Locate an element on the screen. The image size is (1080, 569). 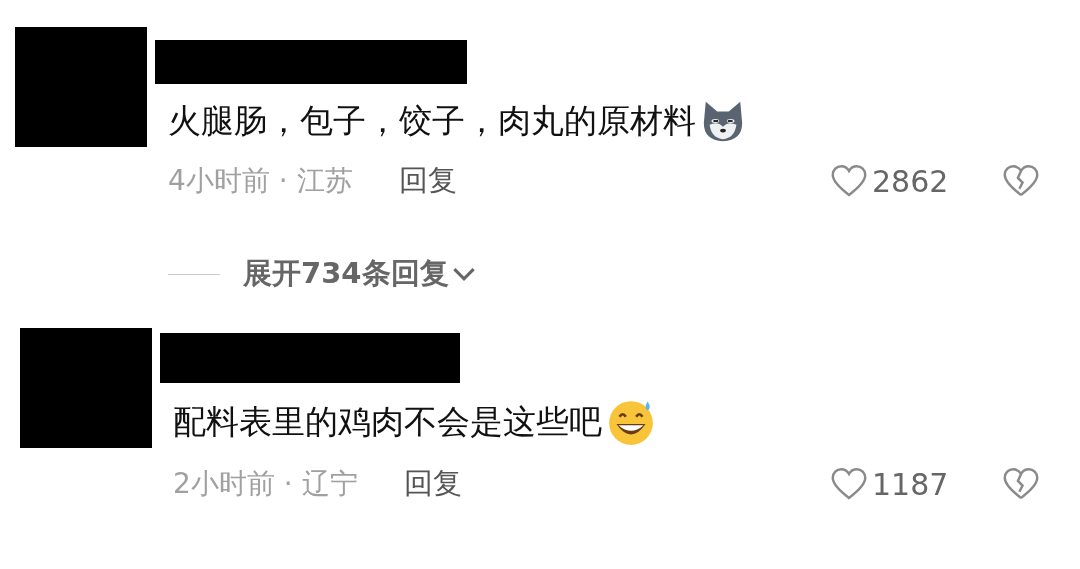
expand-replies-button: 展开734条回复 is located at coordinates (360, 274).